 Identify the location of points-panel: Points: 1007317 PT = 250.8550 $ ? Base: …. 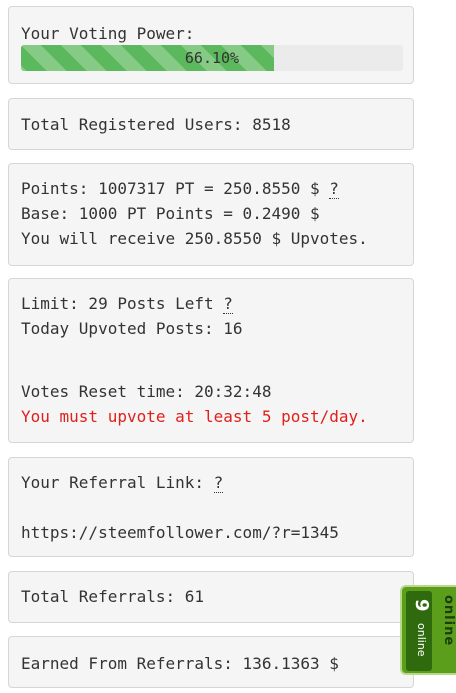
(211, 214).